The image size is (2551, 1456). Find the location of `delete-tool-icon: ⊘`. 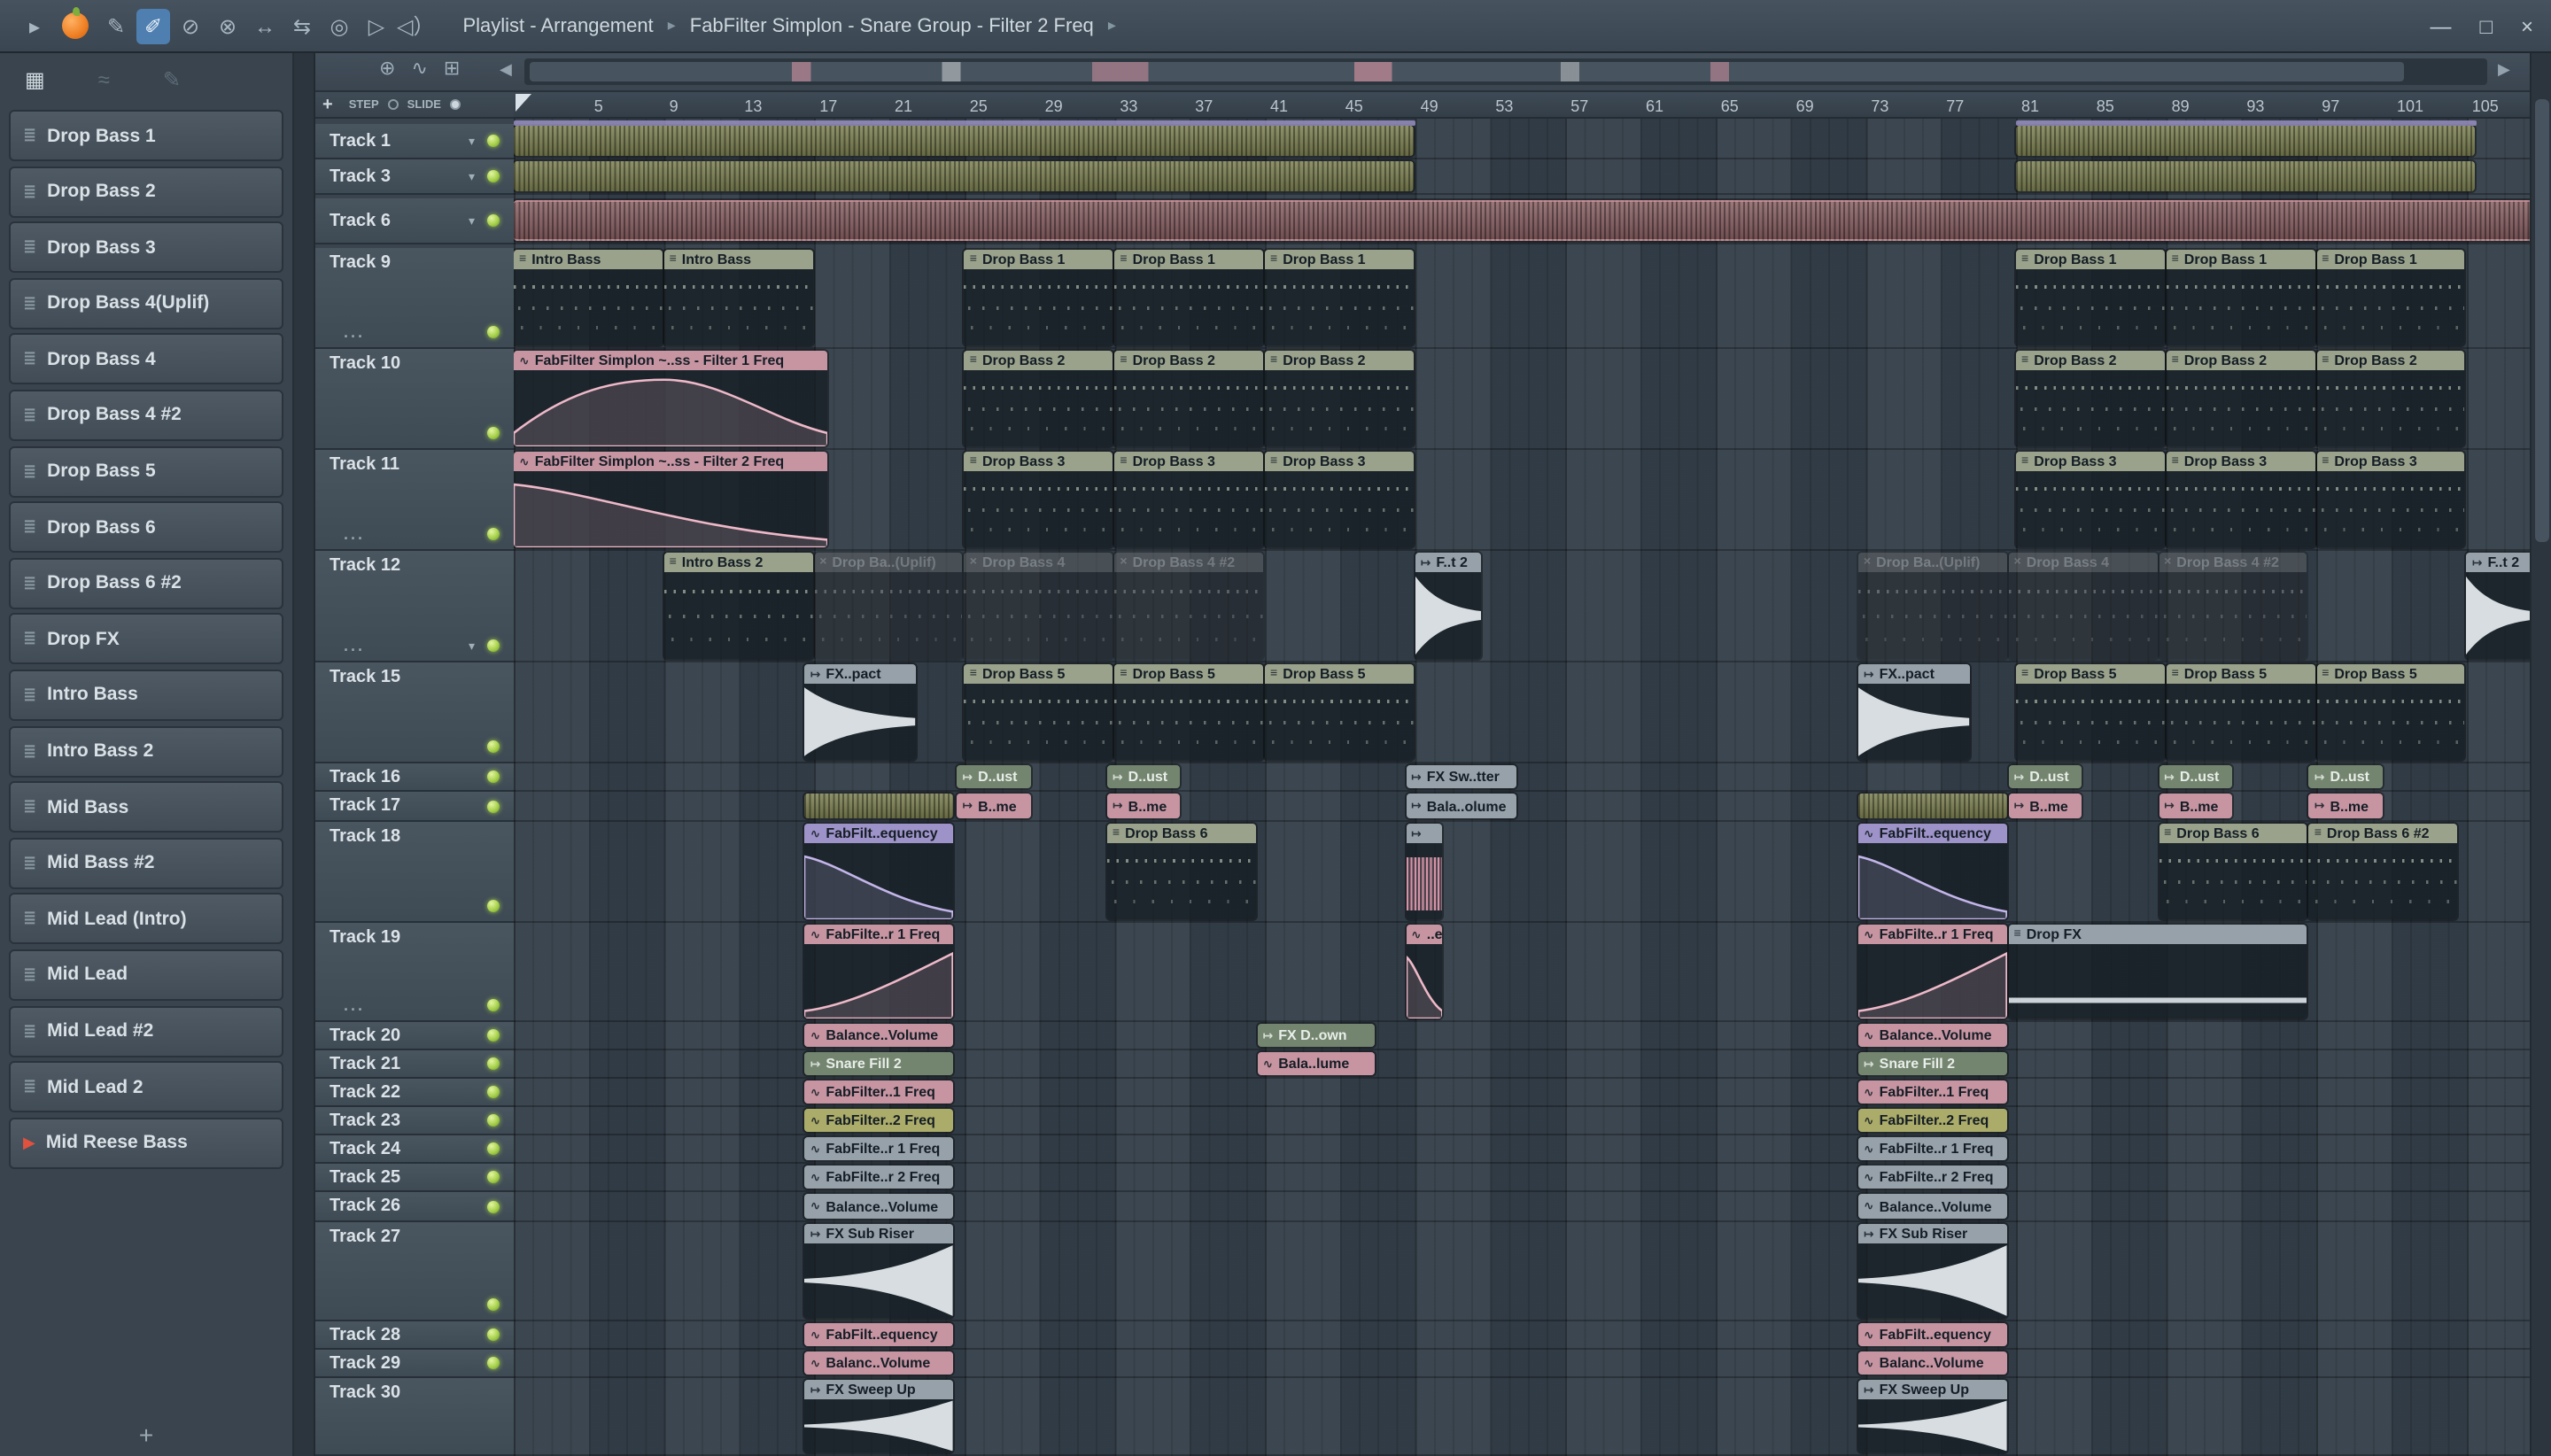

delete-tool-icon: ⊘ is located at coordinates (190, 25).